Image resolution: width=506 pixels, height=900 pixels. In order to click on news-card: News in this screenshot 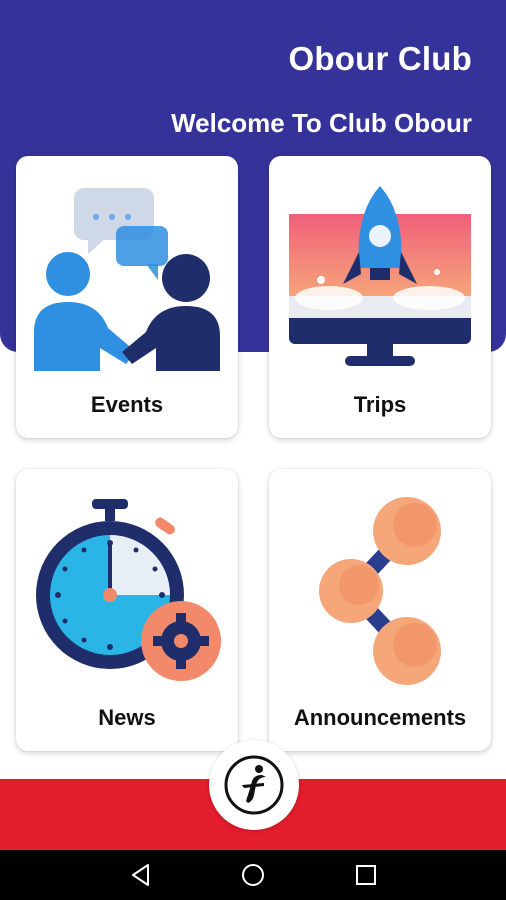, I will do `click(127, 610)`.